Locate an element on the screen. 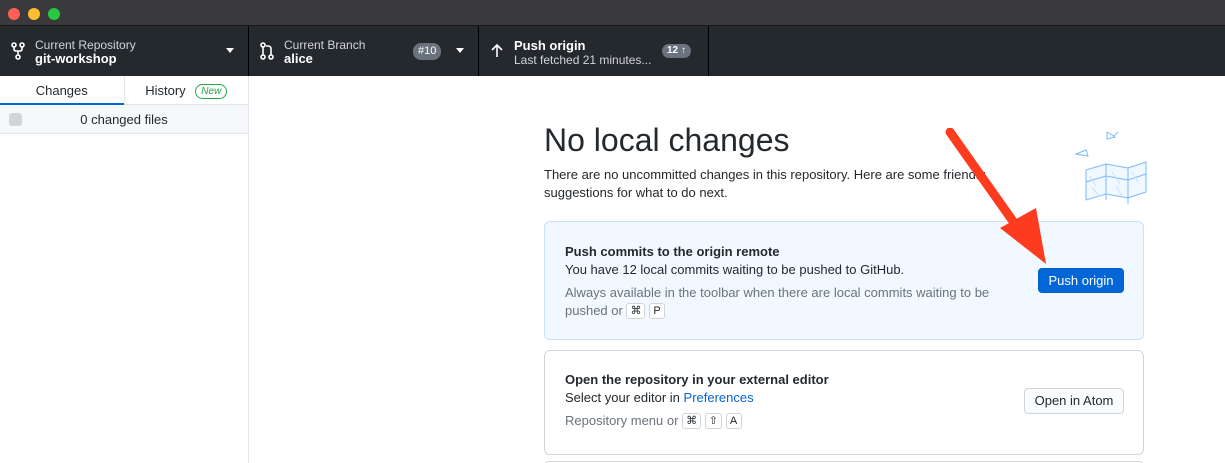 Image resolution: width=1225 pixels, height=463 pixels. p-key: P is located at coordinates (657, 311).